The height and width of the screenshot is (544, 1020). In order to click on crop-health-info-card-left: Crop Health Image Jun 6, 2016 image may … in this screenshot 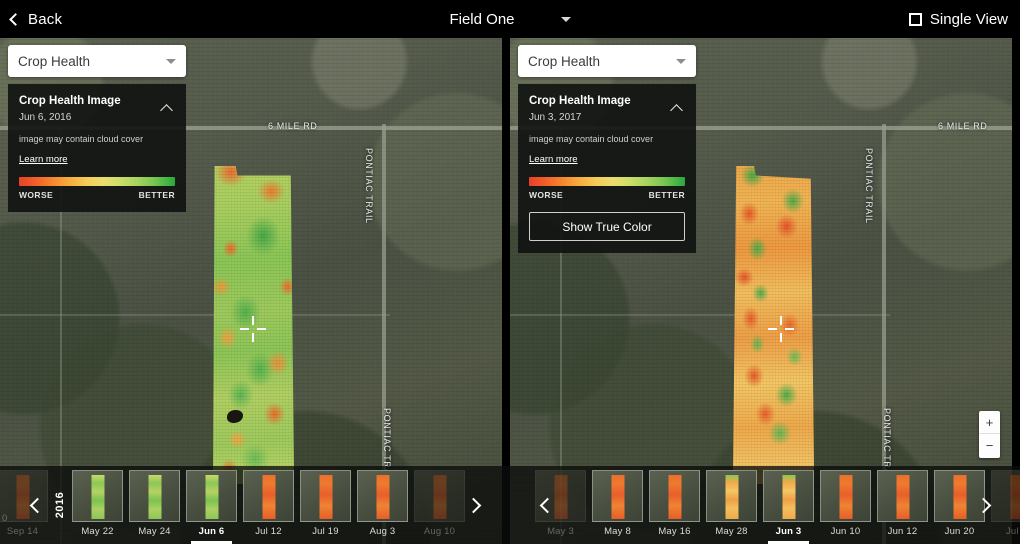, I will do `click(97, 148)`.